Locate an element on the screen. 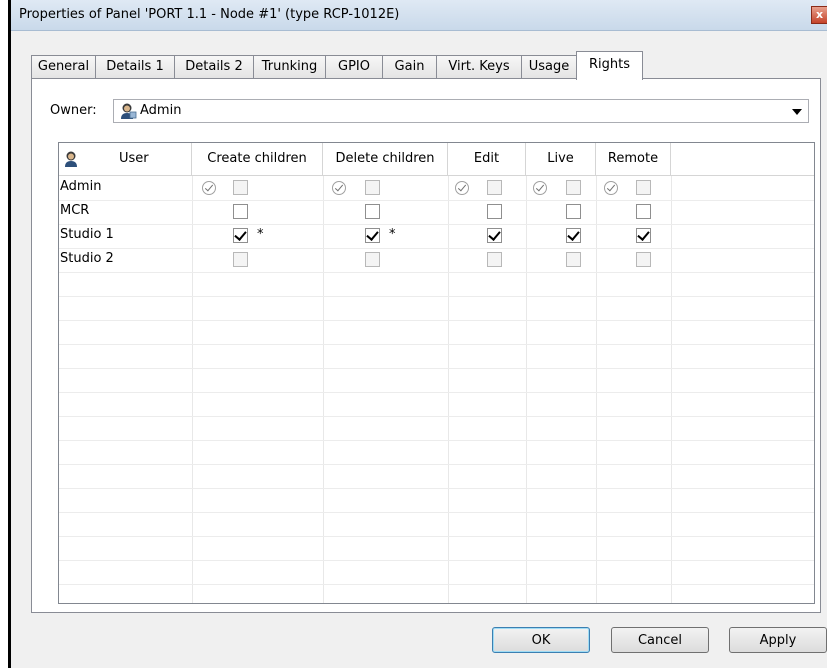  owner-label: Owner: is located at coordinates (73, 110).